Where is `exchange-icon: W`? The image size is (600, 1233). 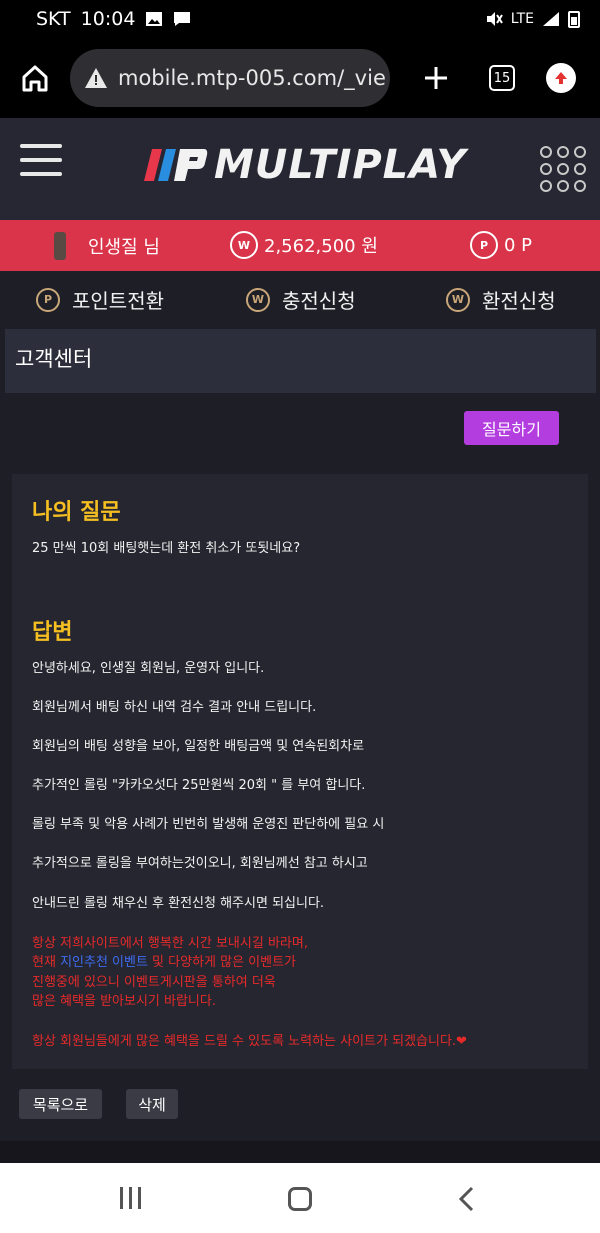 exchange-icon: W is located at coordinates (458, 299).